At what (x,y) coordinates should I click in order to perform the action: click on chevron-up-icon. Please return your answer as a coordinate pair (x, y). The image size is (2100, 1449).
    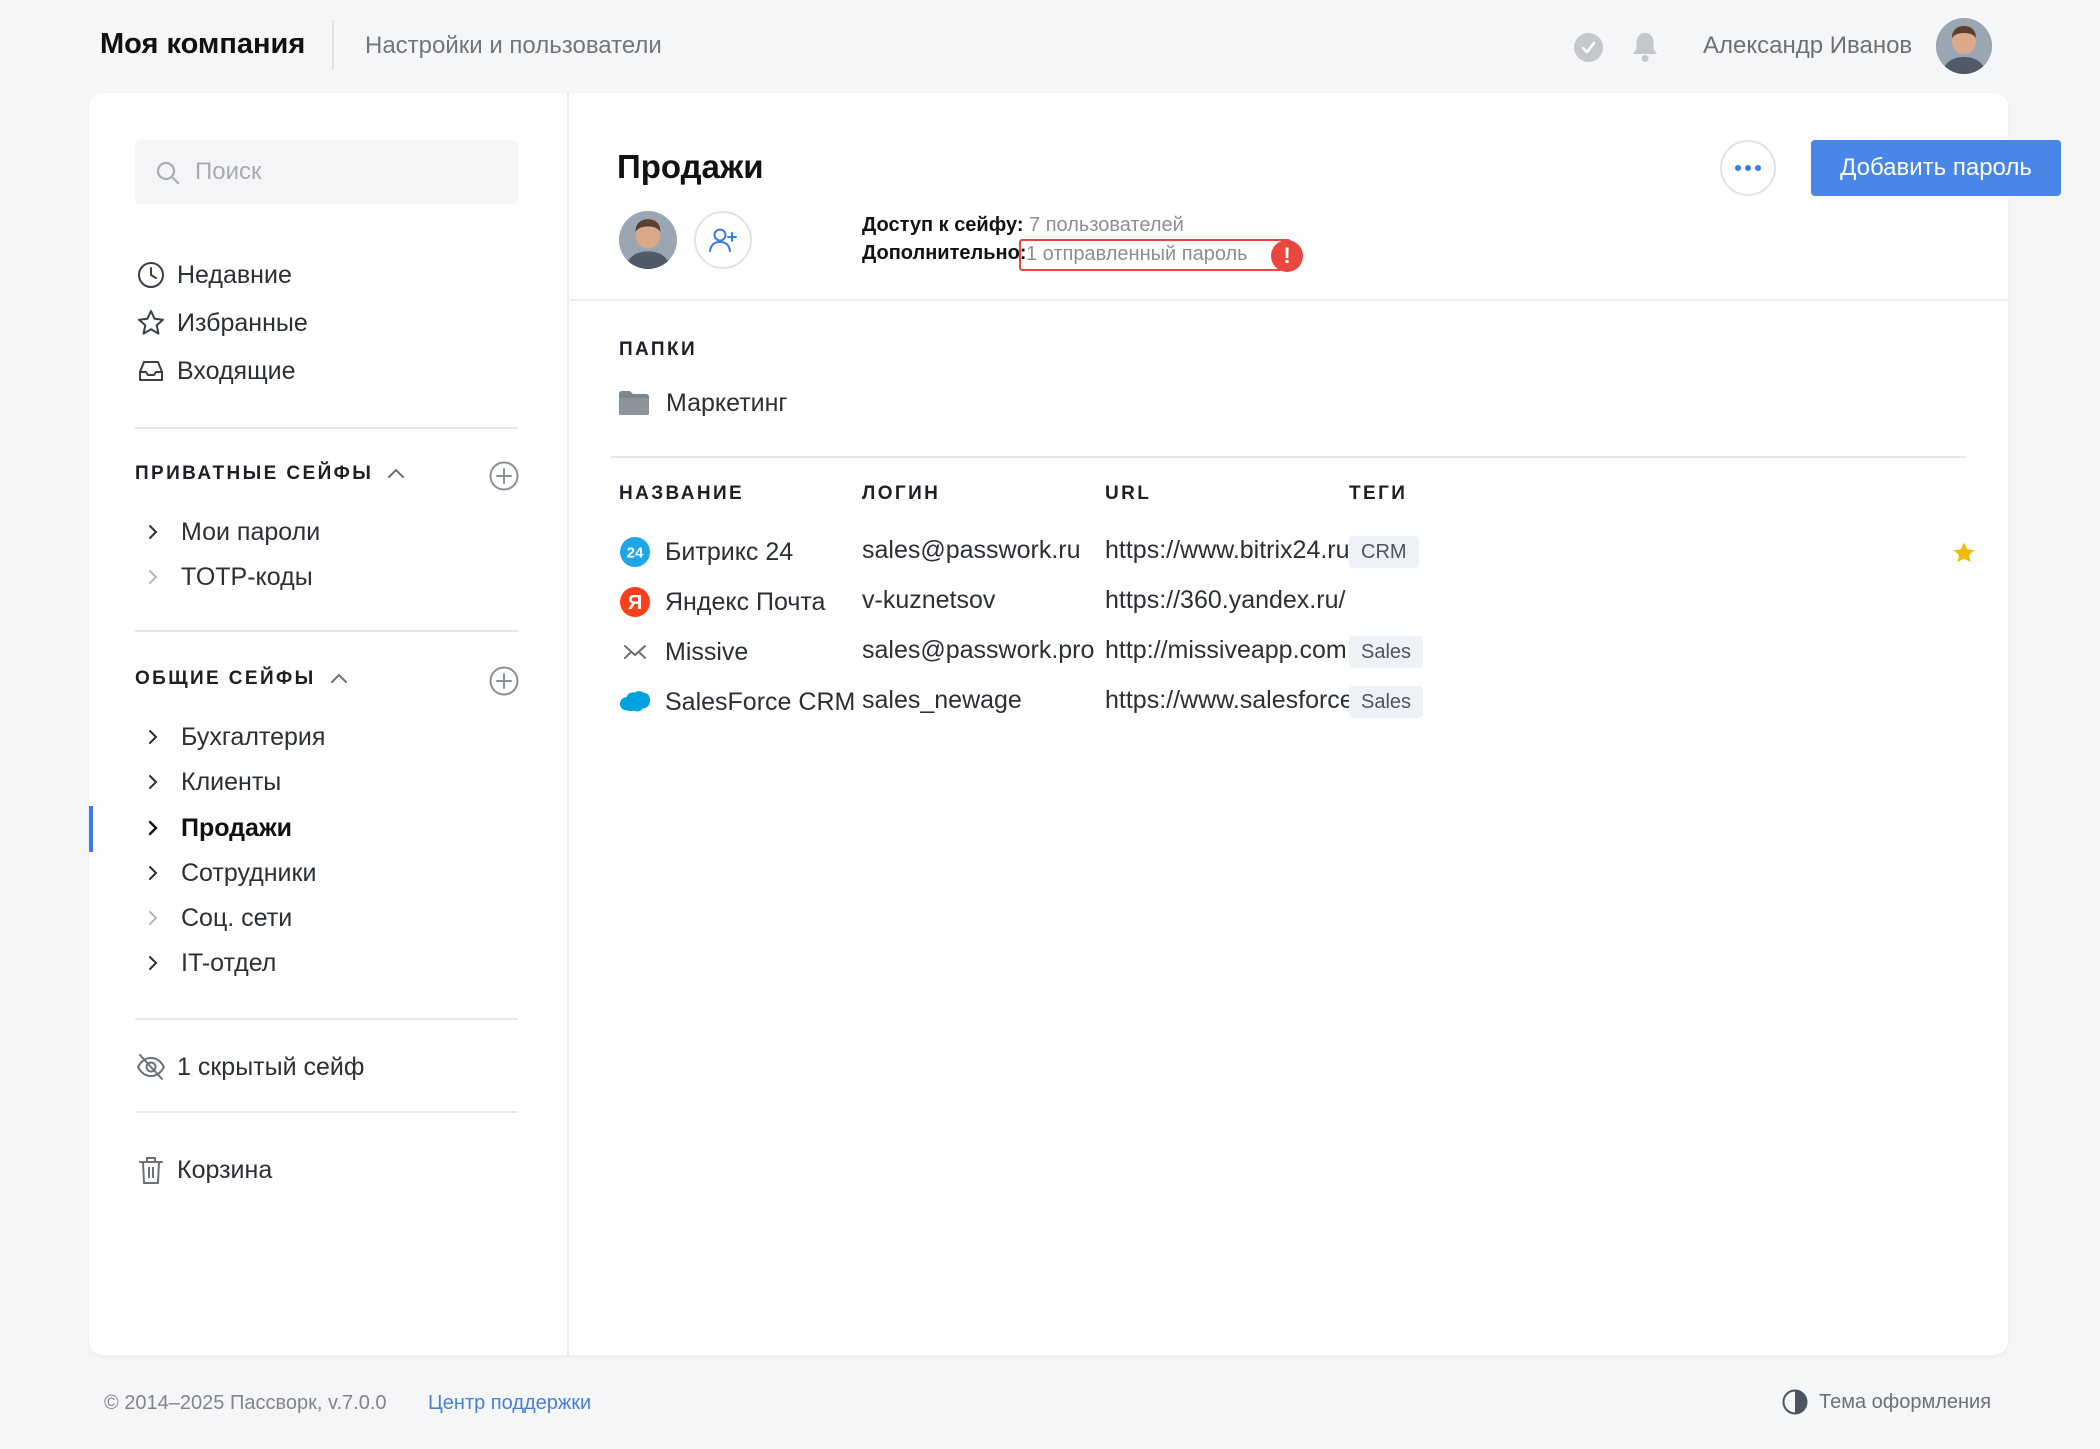
    Looking at the image, I should click on (339, 679).